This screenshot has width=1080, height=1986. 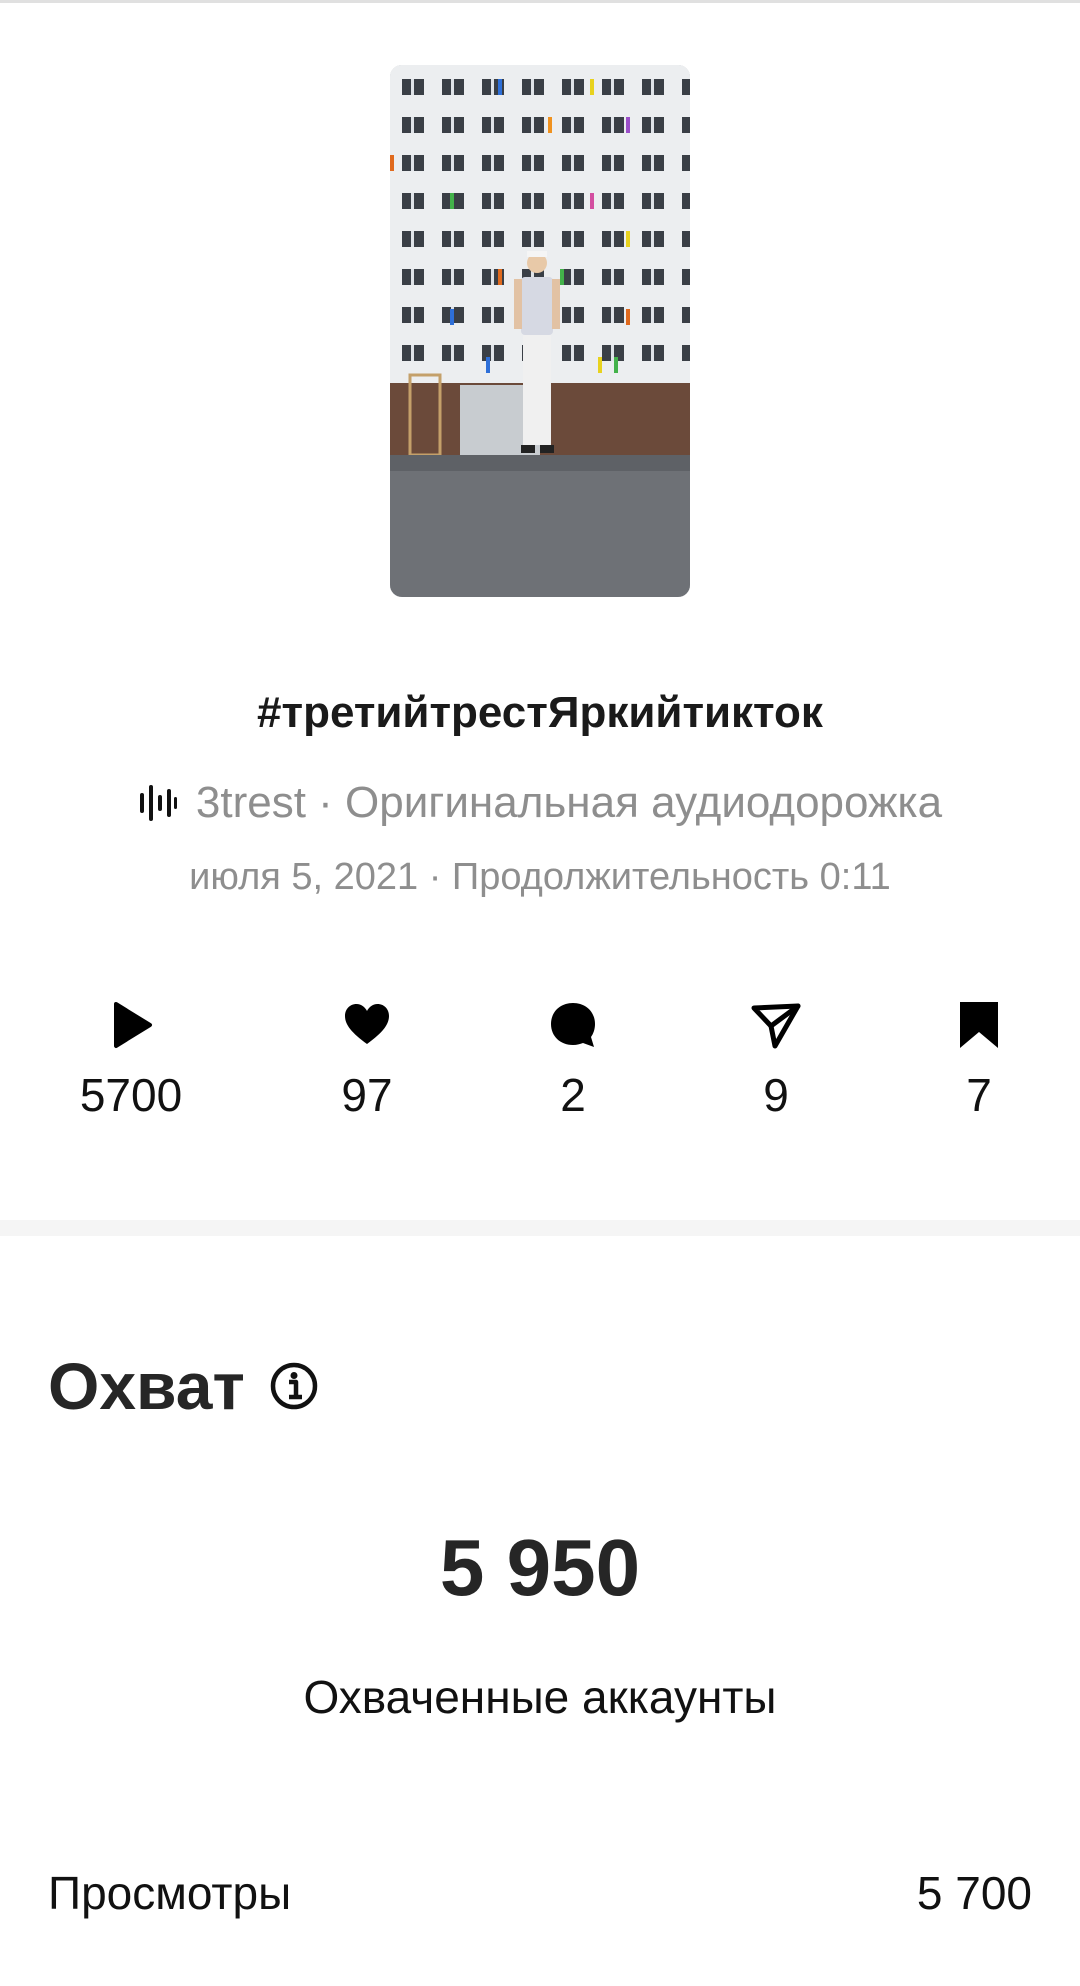 I want to click on thumbnail-image, so click(x=540, y=331).